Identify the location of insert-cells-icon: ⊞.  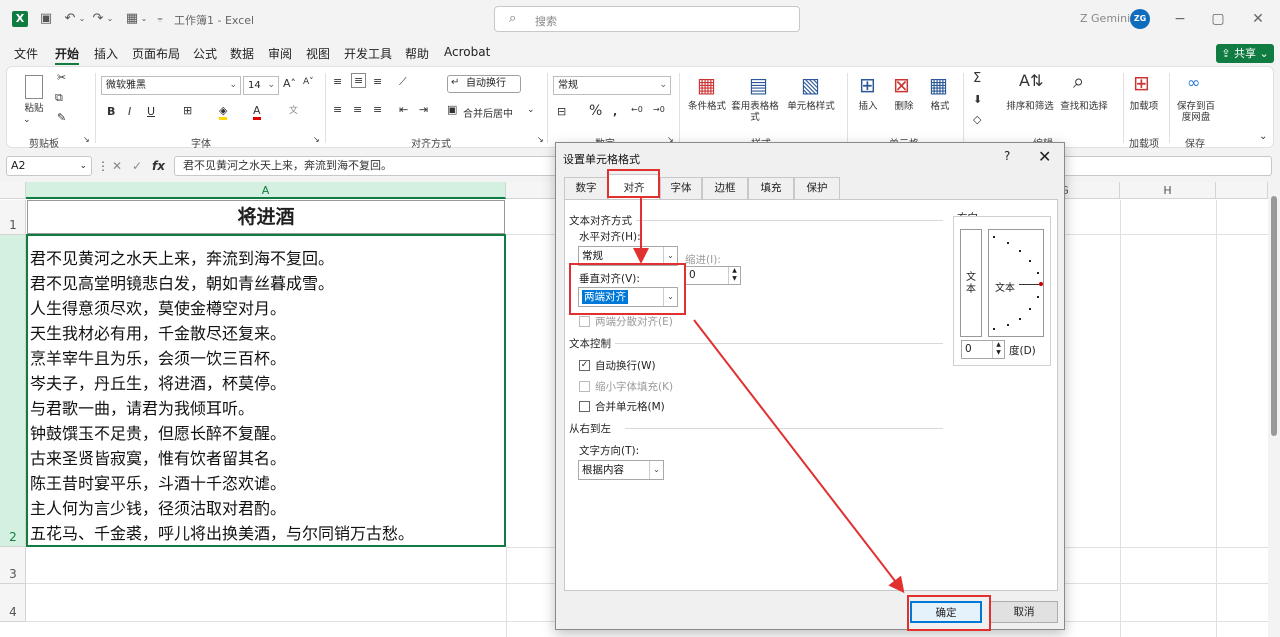
(867, 85).